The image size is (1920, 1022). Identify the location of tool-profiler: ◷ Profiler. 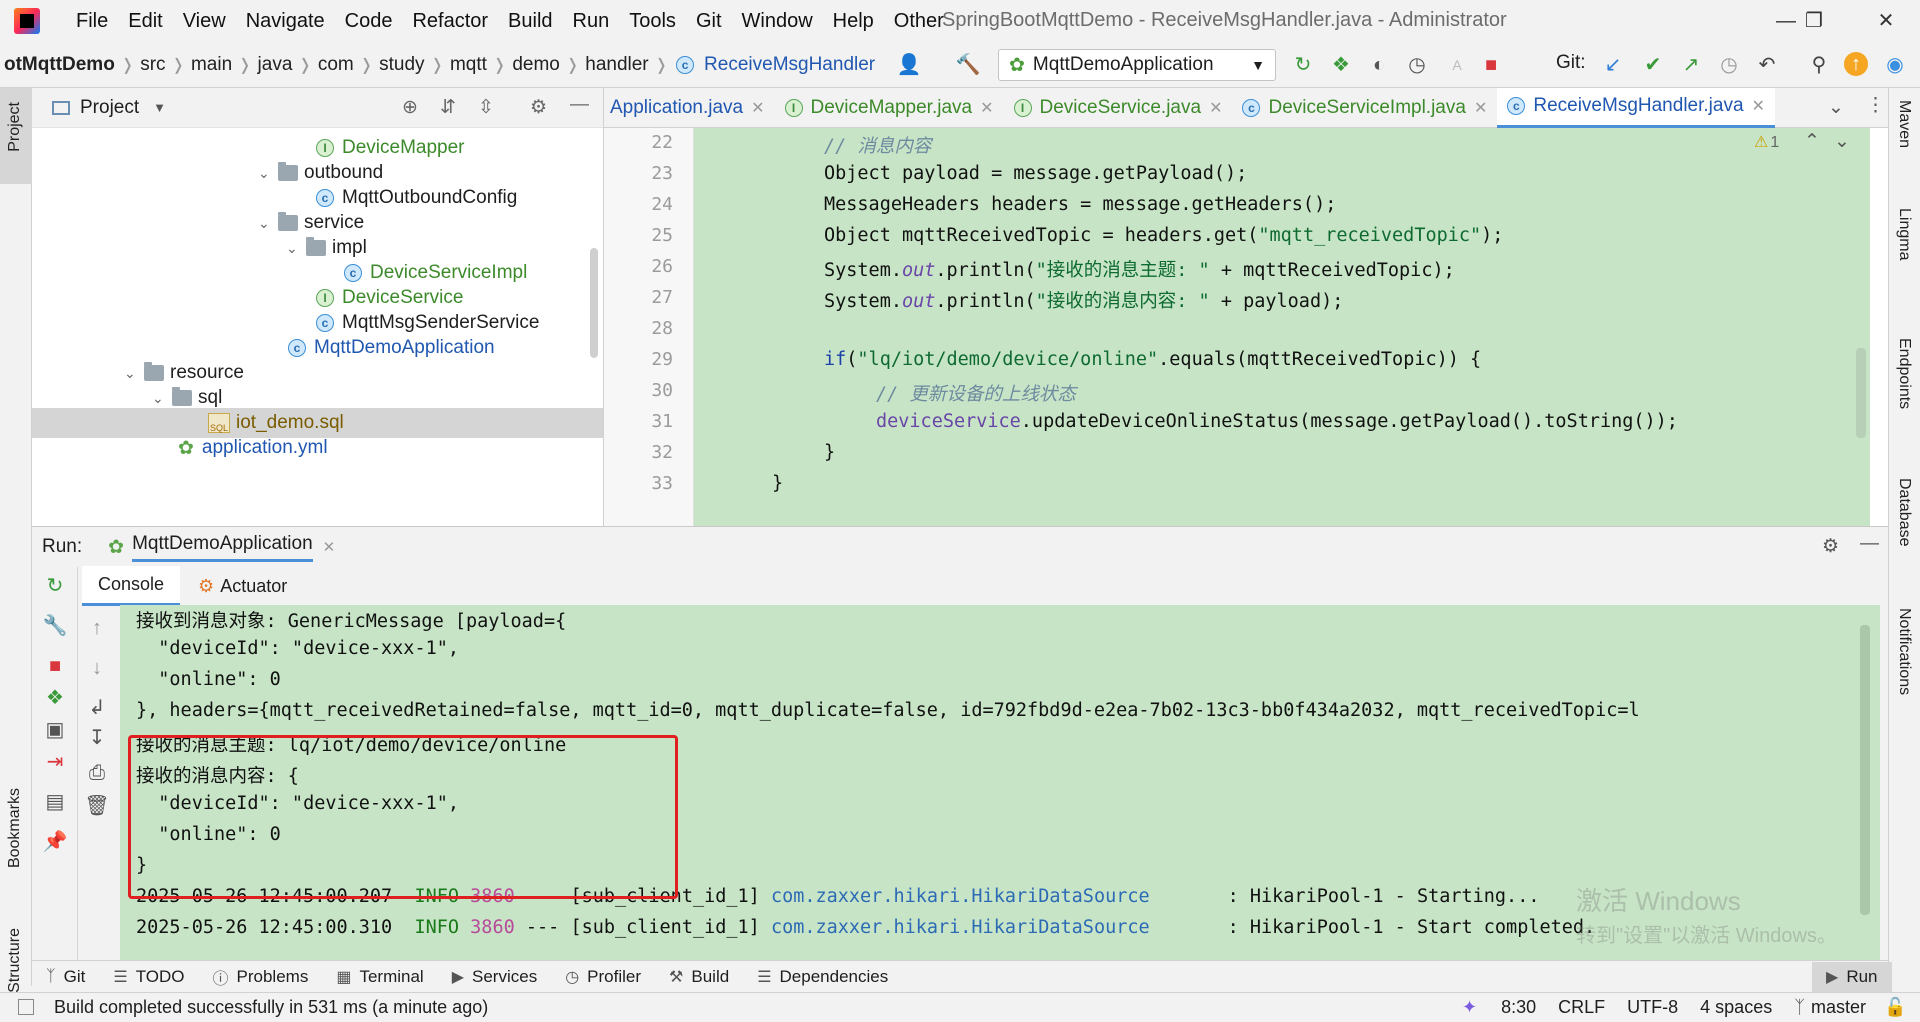
(603, 977).